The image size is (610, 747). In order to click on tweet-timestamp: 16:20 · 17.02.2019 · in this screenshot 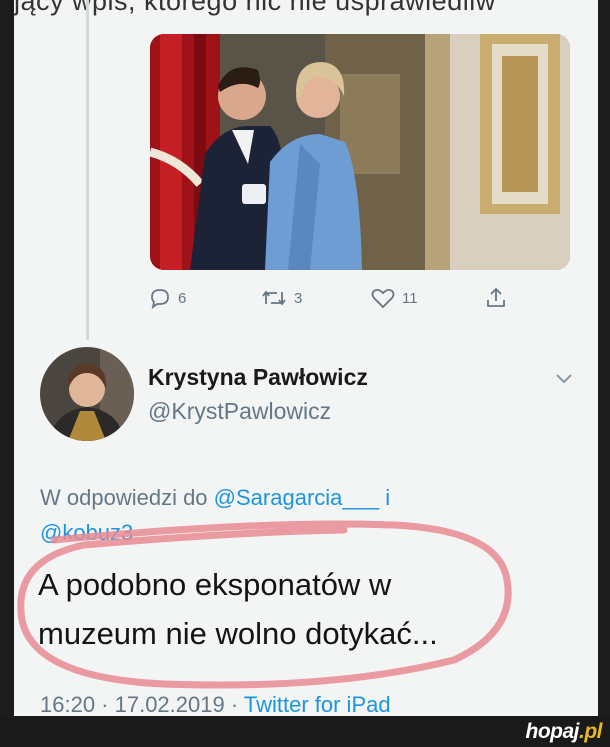, I will do `click(139, 704)`.